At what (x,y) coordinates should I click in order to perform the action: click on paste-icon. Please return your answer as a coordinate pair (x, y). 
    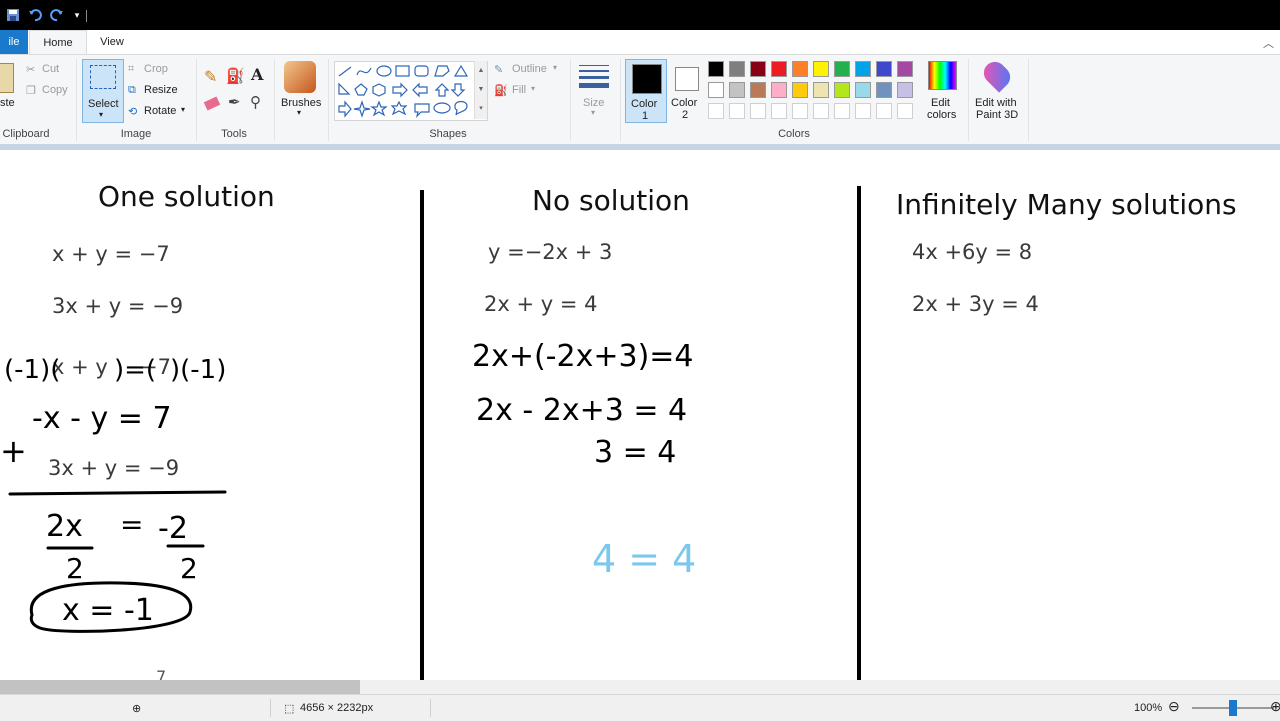
    Looking at the image, I should click on (7, 78).